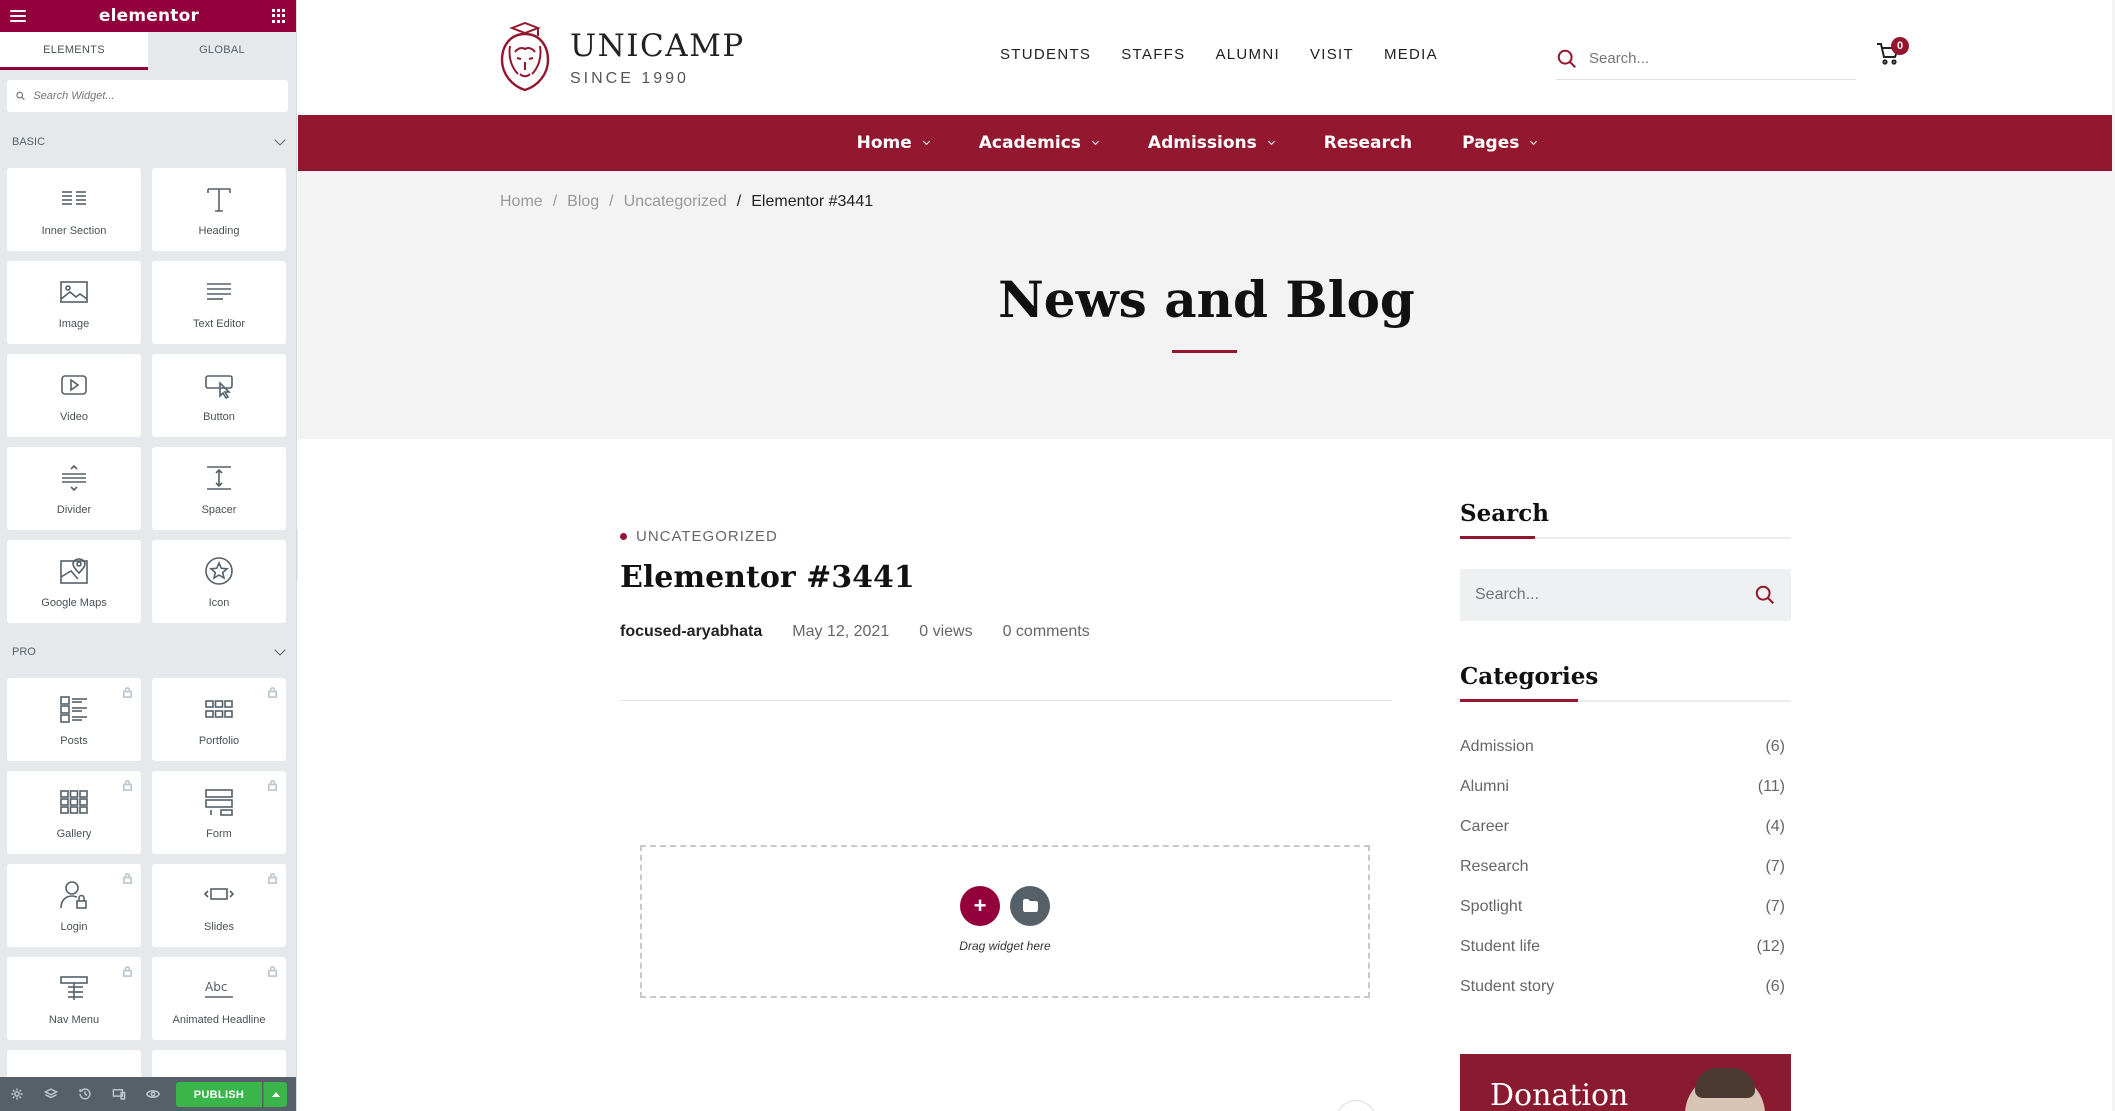 The height and width of the screenshot is (1111, 2115). I want to click on donor-photo, so click(1725, 1089).